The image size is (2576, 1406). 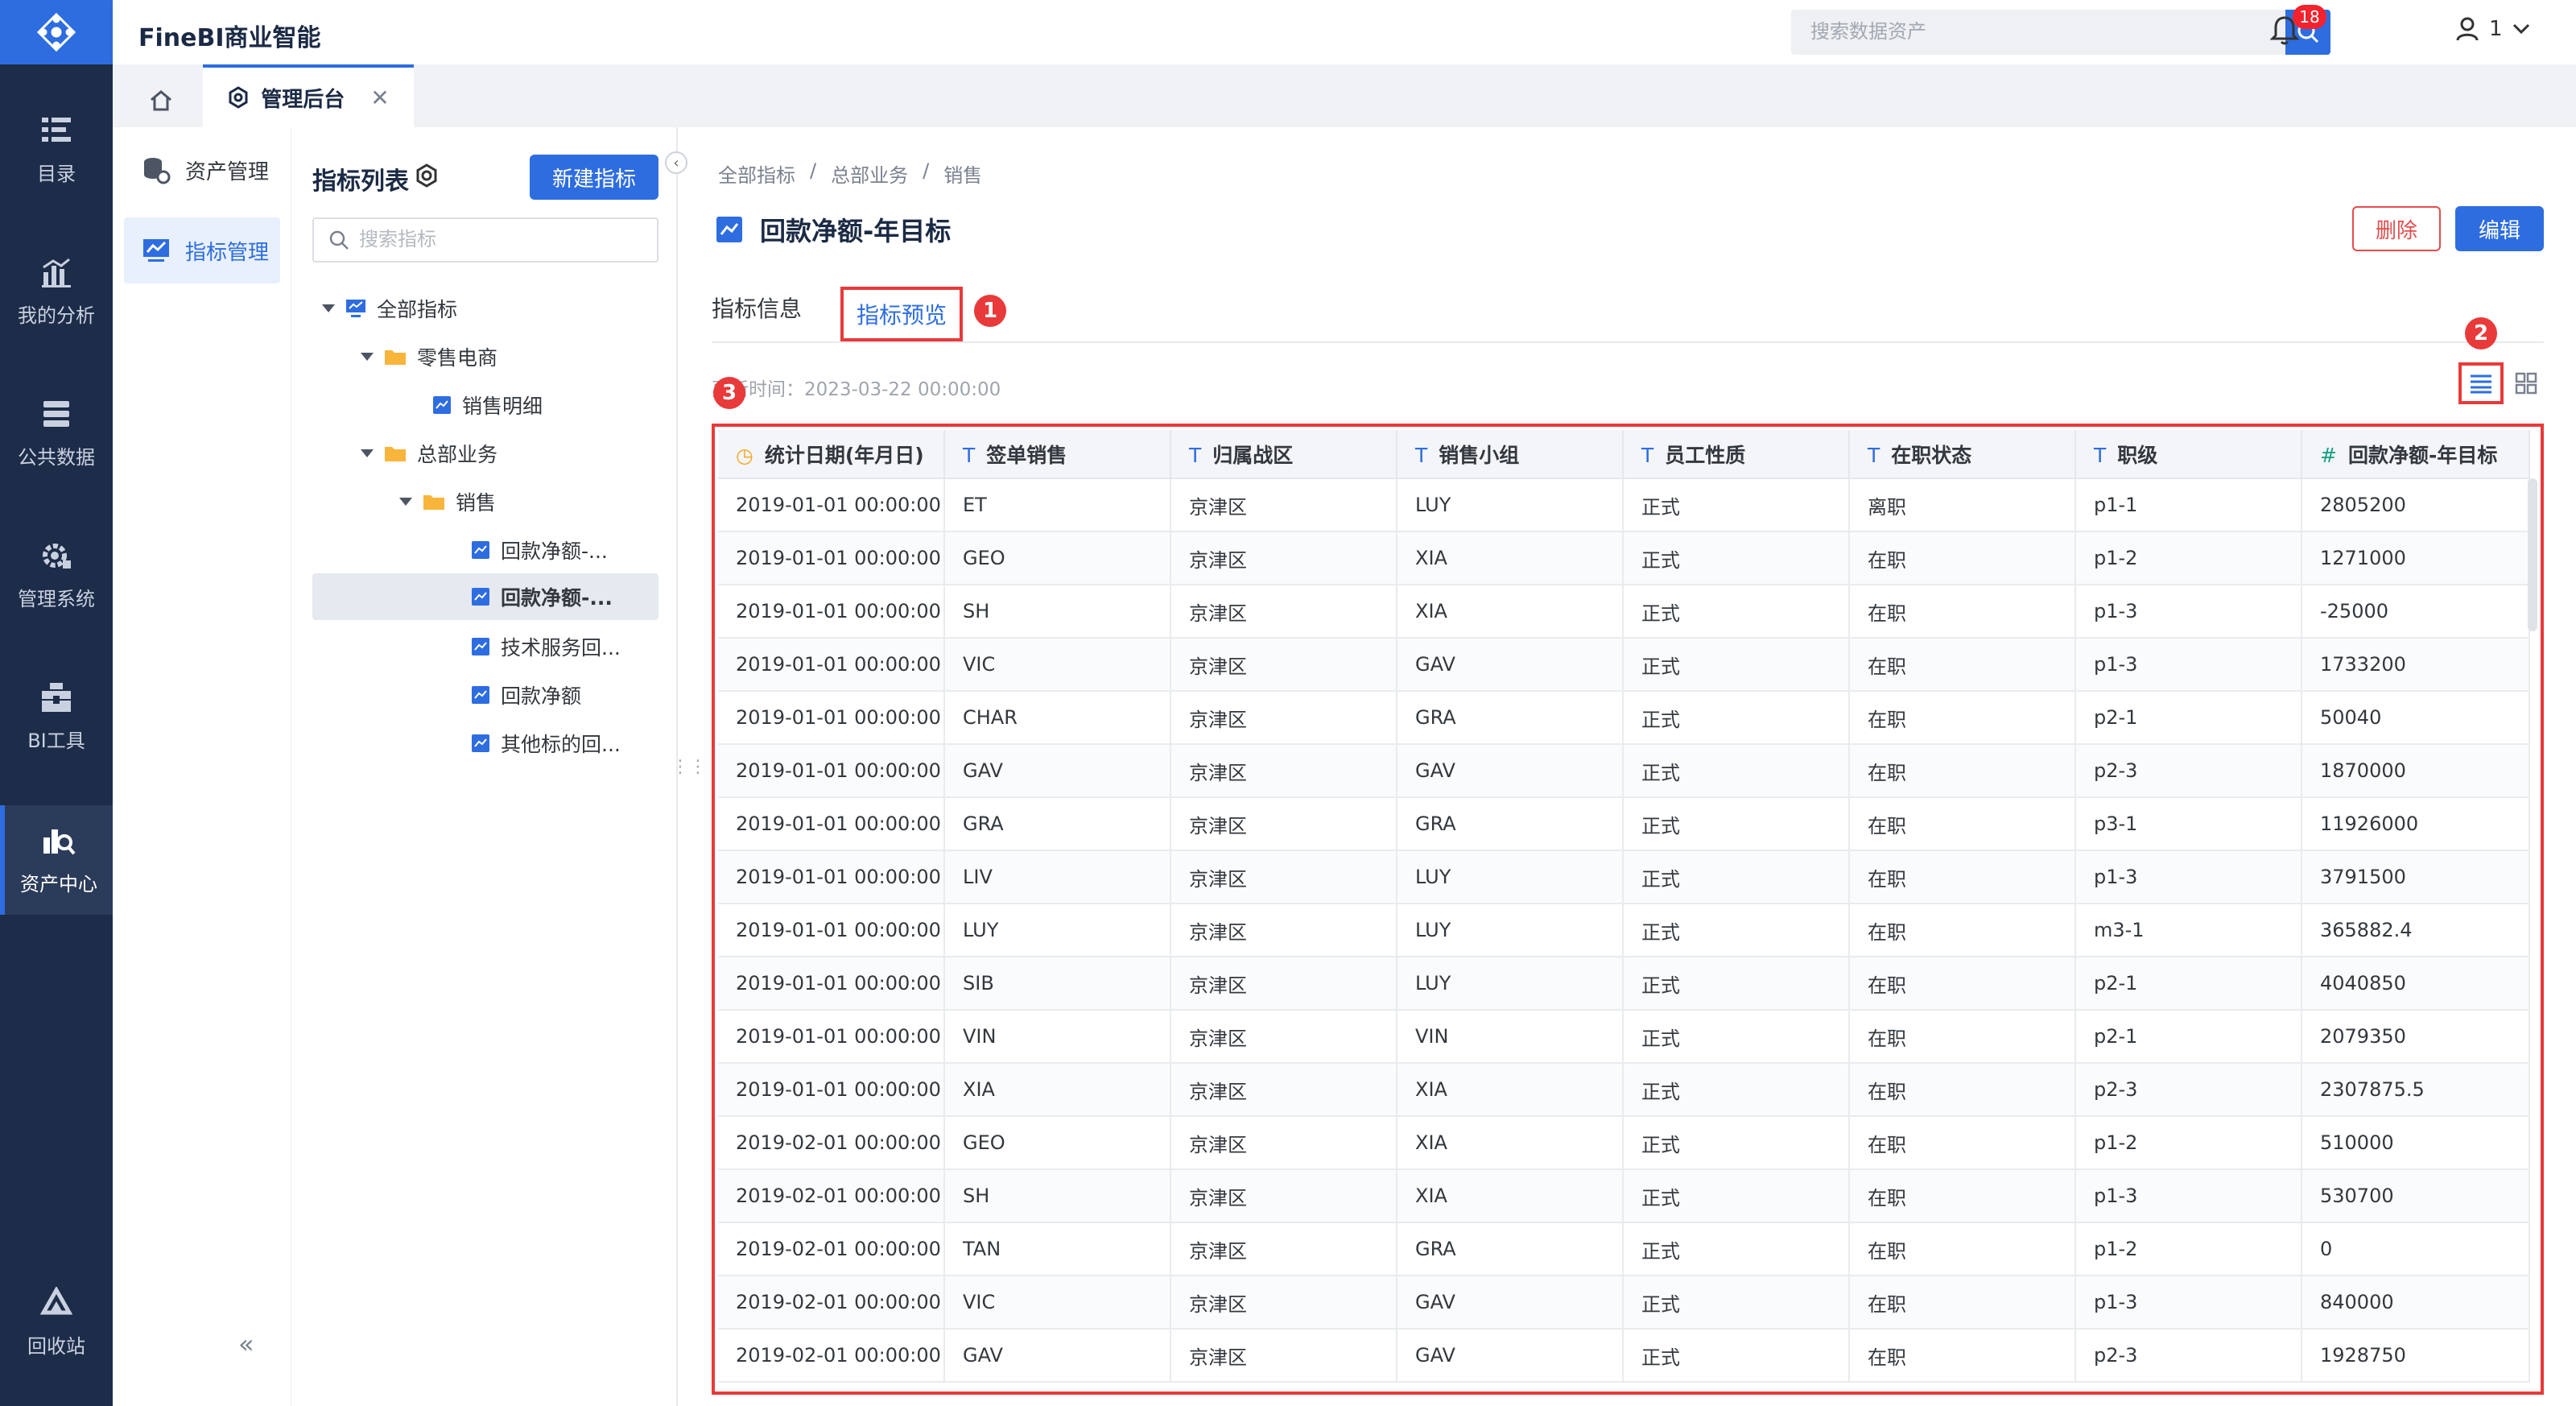 What do you see at coordinates (2481, 383) in the screenshot?
I see `list-view-button` at bounding box center [2481, 383].